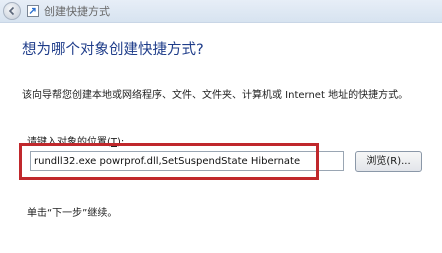 The width and height of the screenshot is (442, 253). Describe the element at coordinates (121, 142) in the screenshot. I see `location-label-suffix: ):` at that location.